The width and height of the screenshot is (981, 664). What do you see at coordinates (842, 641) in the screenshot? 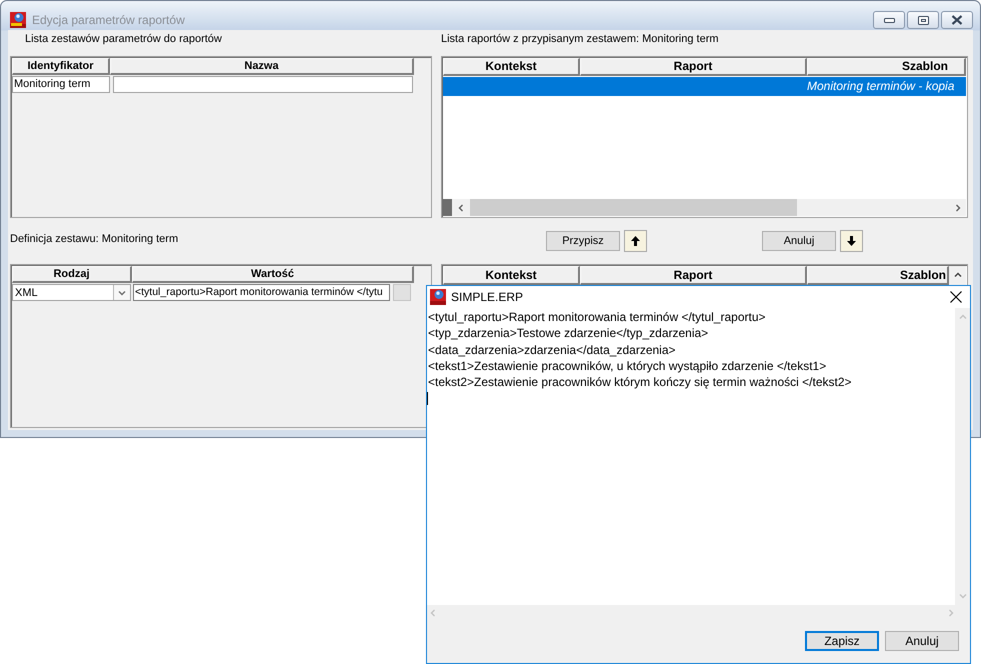
I see `save-button: Zapisz` at bounding box center [842, 641].